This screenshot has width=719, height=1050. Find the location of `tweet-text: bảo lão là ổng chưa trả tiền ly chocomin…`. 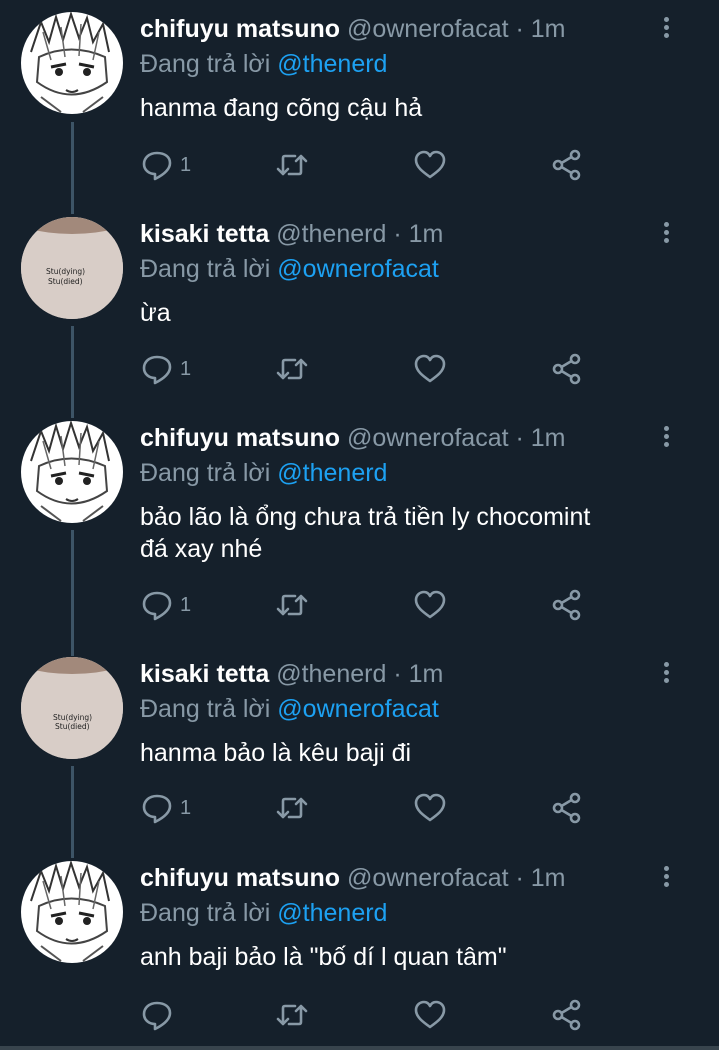

tweet-text: bảo lão là ổng chưa trả tiền ly chocomin… is located at coordinates (420, 533).